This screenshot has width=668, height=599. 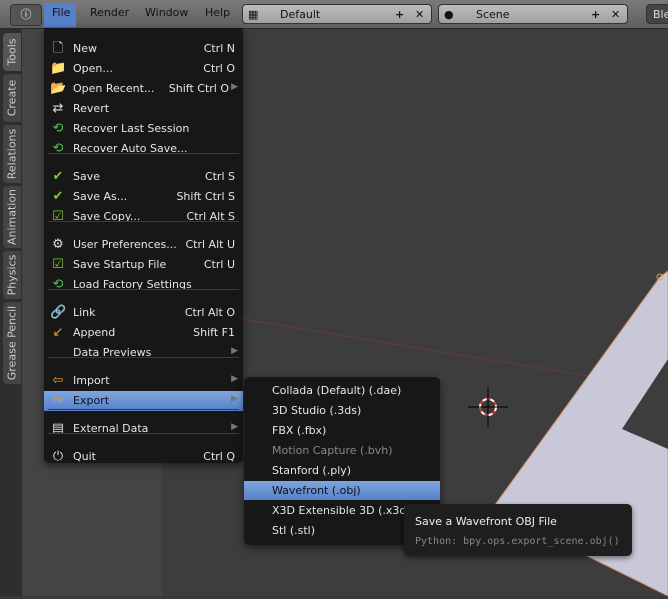 I want to click on menu-item-shortcut: Ctrl U, so click(x=219, y=264).